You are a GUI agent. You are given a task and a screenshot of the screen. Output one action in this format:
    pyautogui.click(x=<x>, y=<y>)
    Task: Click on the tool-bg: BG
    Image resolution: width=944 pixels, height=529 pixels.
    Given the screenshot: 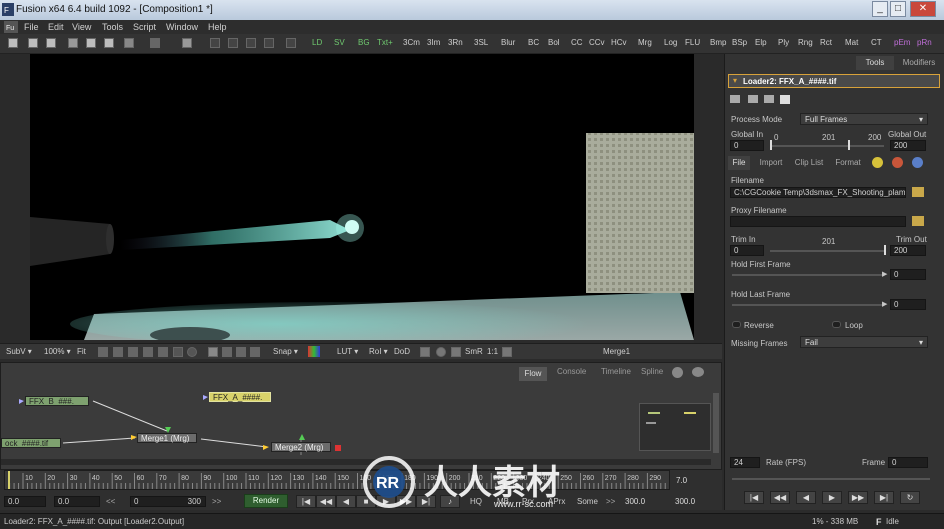 What is the action you would take?
    pyautogui.click(x=364, y=42)
    